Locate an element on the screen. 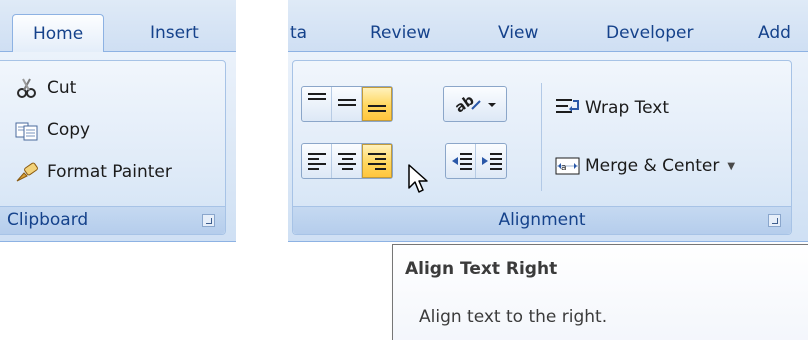 Image resolution: width=808 pixels, height=340 pixels. align-middle-icon is located at coordinates (347, 104).